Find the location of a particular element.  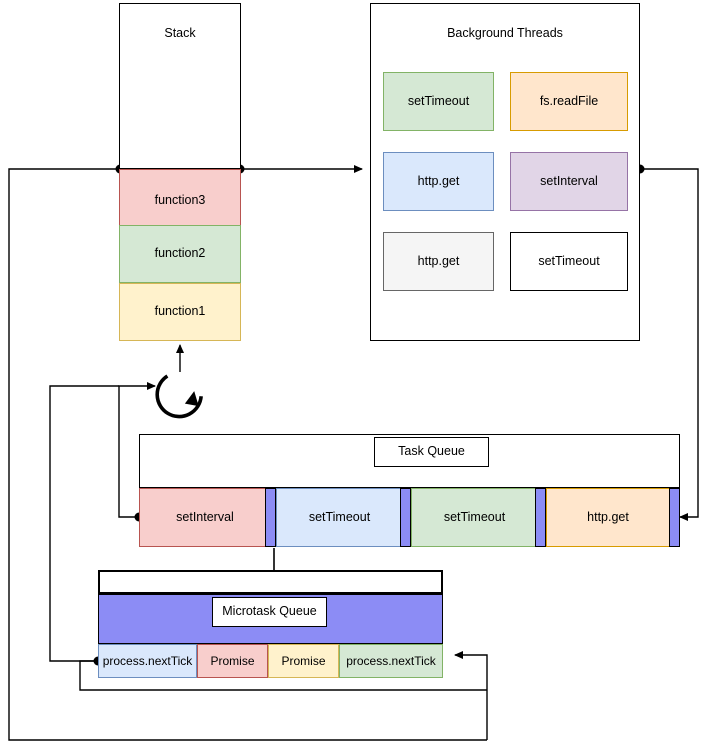

background-task-label: fs.readFile is located at coordinates (569, 100).